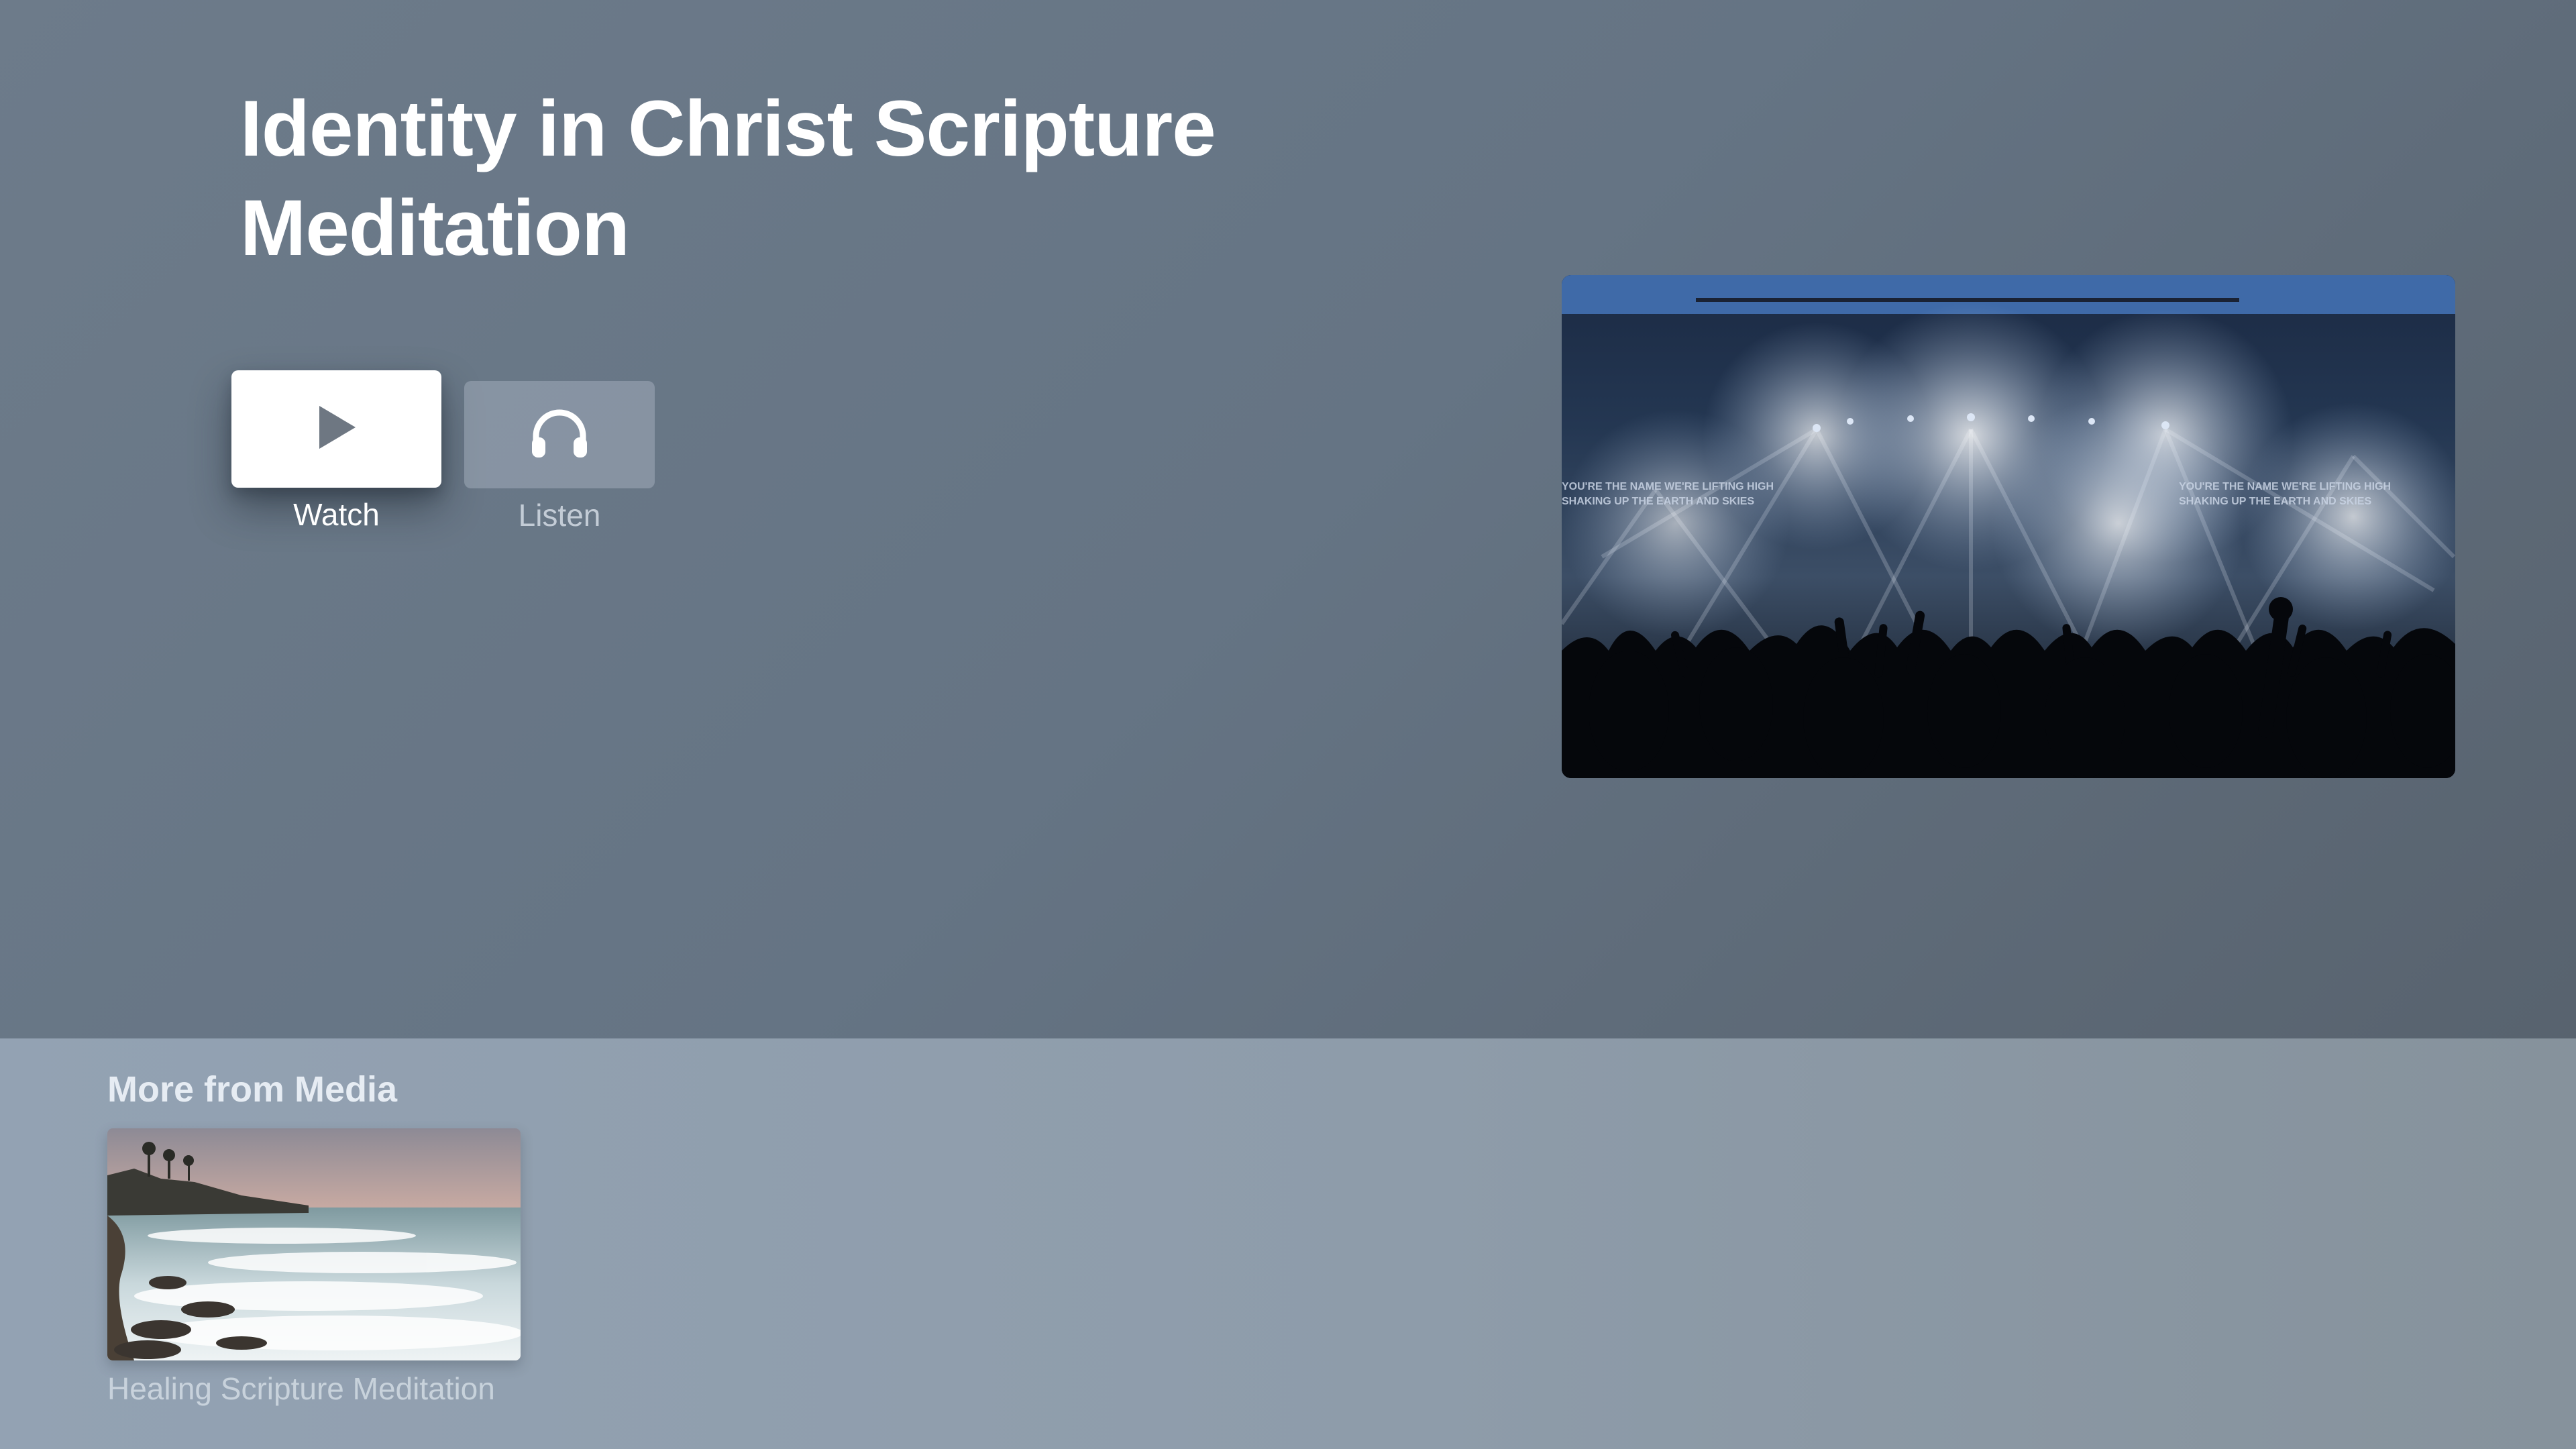 The width and height of the screenshot is (2576, 1449). Describe the element at coordinates (252, 1089) in the screenshot. I see `shelf-title: More from Media` at that location.